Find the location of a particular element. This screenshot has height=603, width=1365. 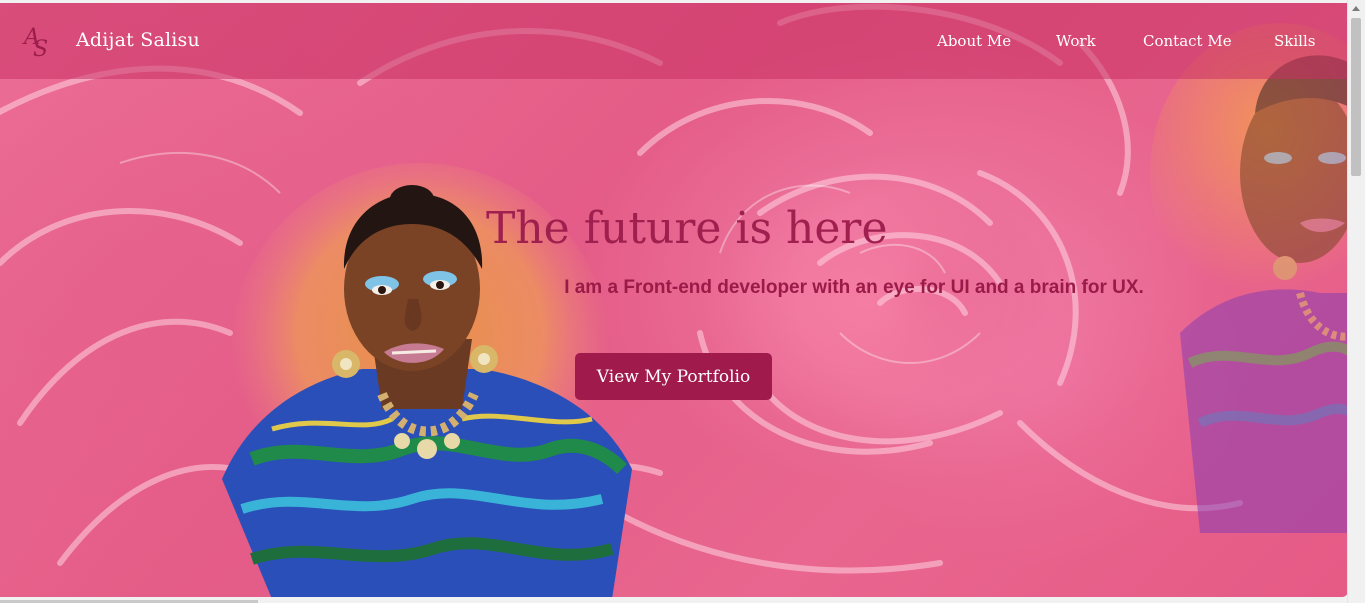

view-portfolio-button: View My Portfolio is located at coordinates (673, 376).